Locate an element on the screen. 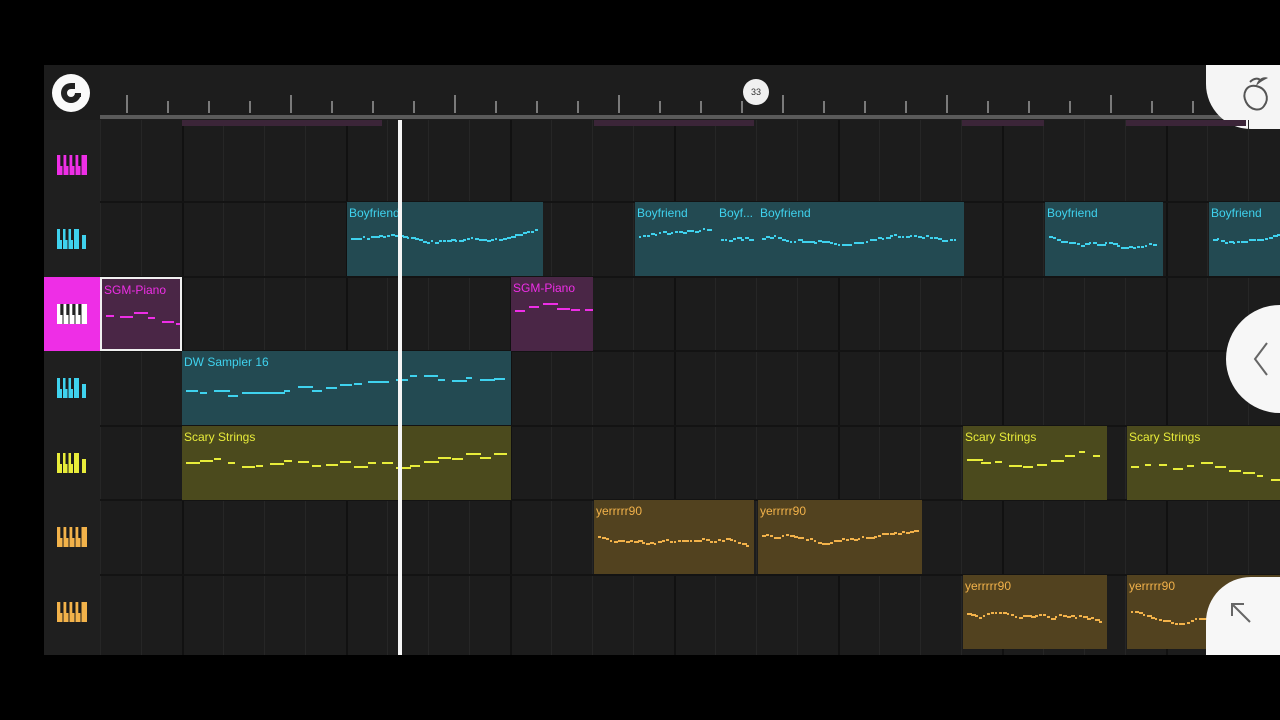  lane-separator is located at coordinates (690, 277).